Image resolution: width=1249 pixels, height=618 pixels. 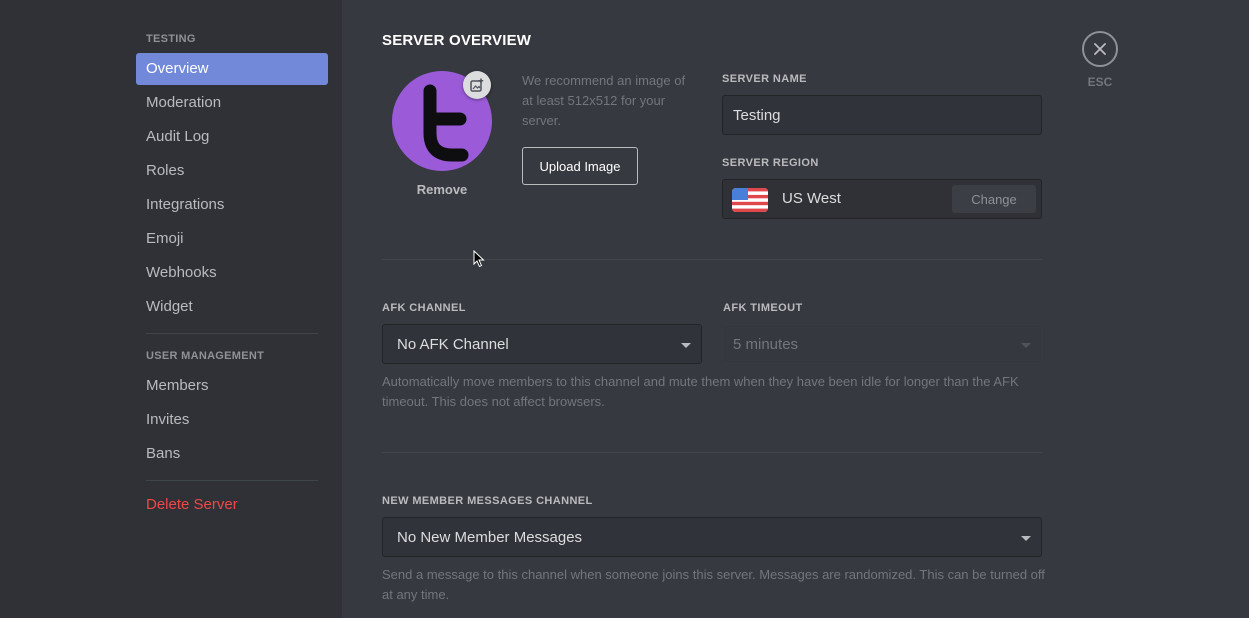 What do you see at coordinates (232, 307) in the screenshot?
I see `sidebar-item-widget: Widget` at bounding box center [232, 307].